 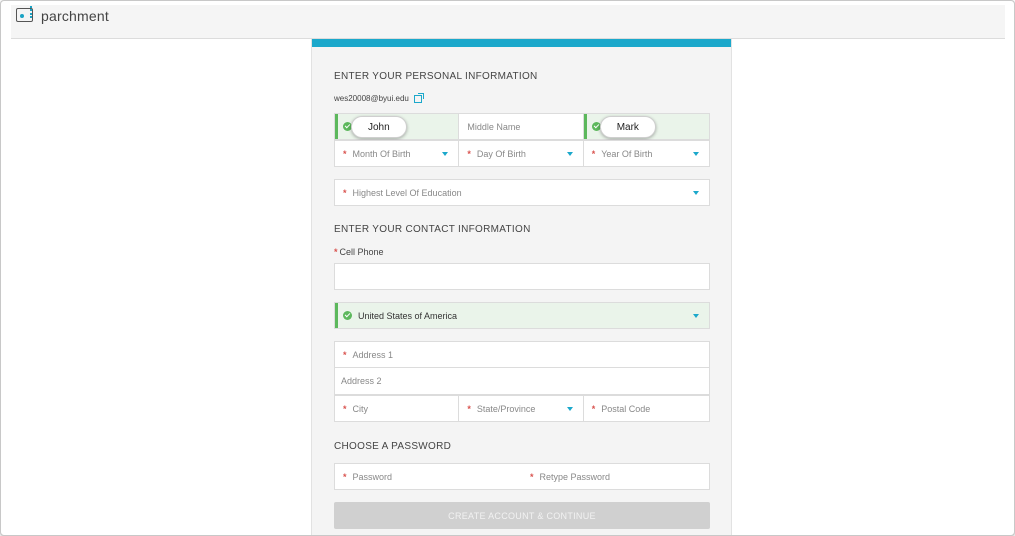 I want to click on first-name-field: John, so click(x=397, y=126).